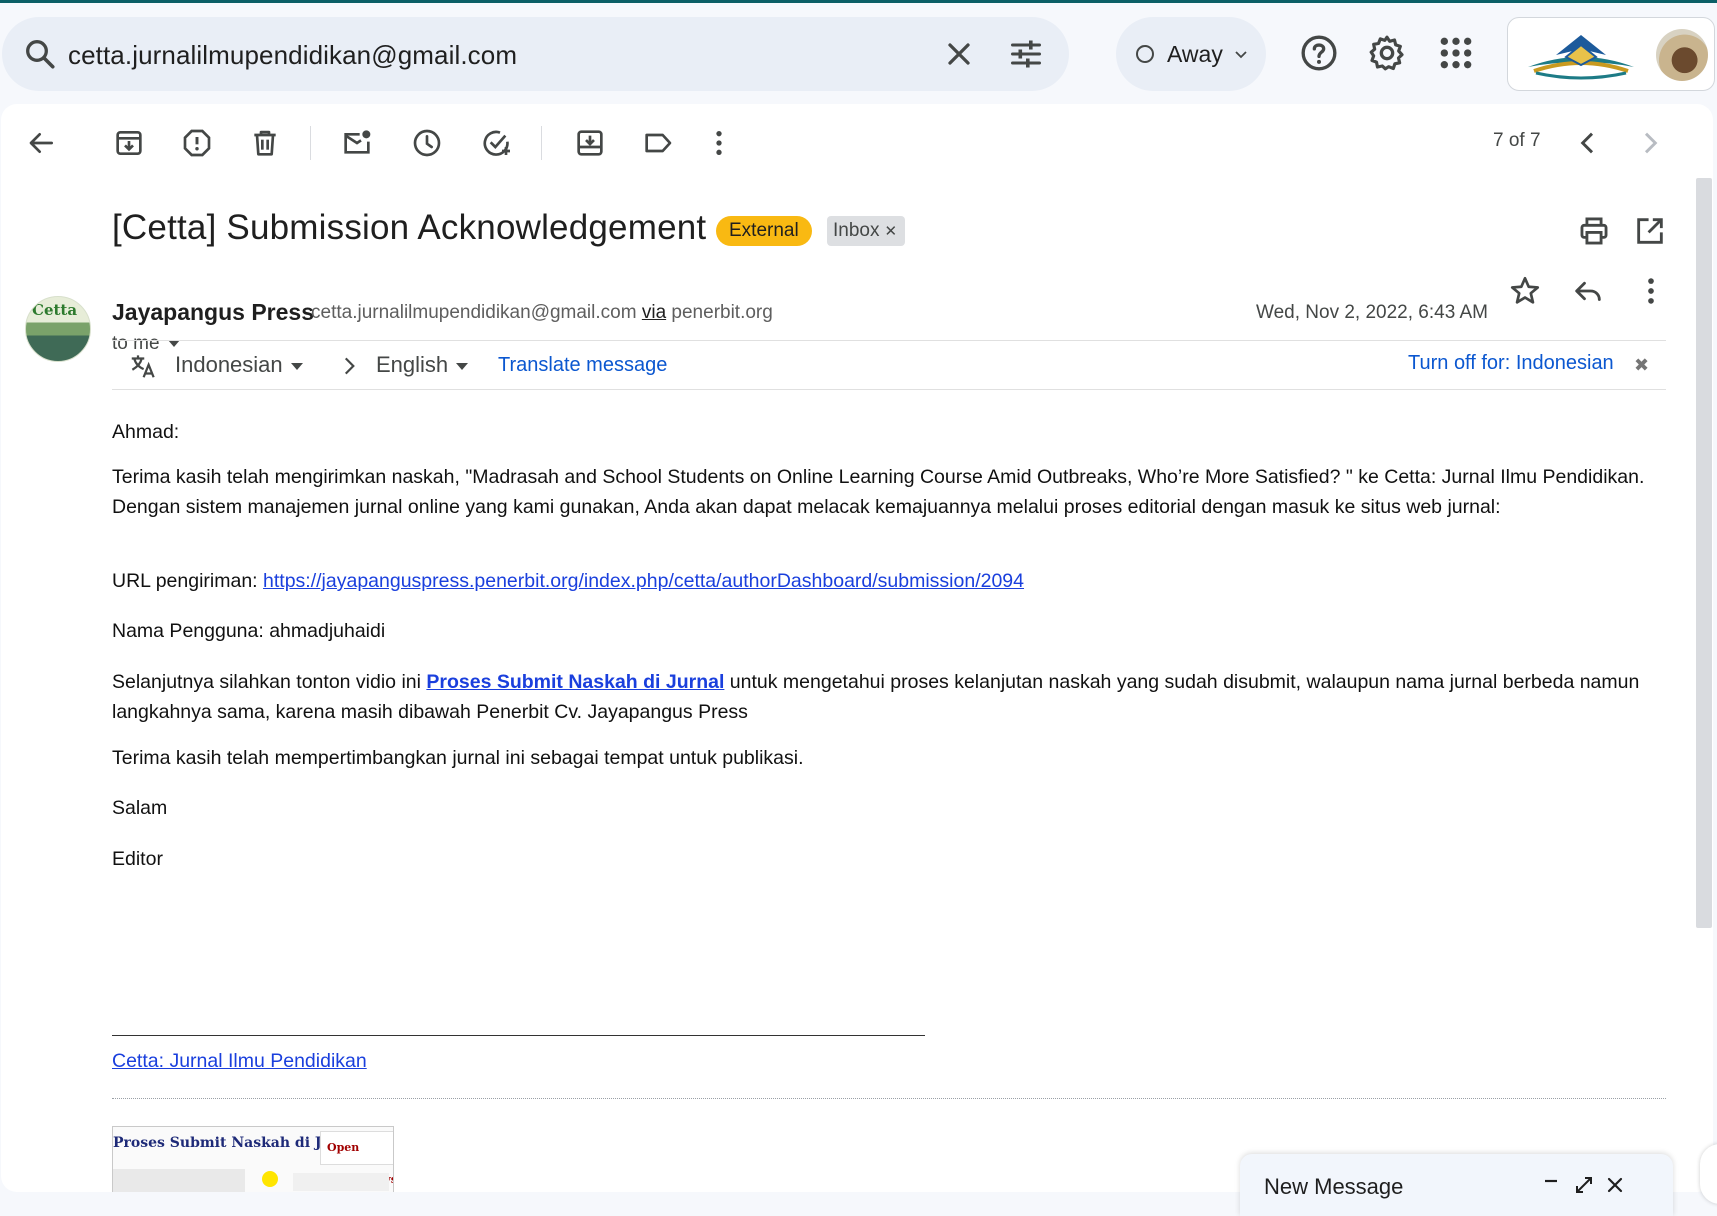 This screenshot has height=1216, width=1717. Describe the element at coordinates (55, 310) in the screenshot. I see `sender-avatar-text: Cetta` at that location.